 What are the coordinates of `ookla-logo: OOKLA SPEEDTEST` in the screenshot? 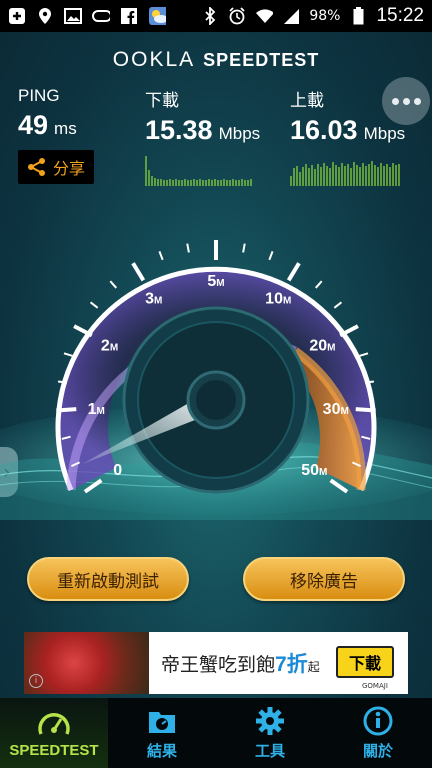 It's located at (216, 60).